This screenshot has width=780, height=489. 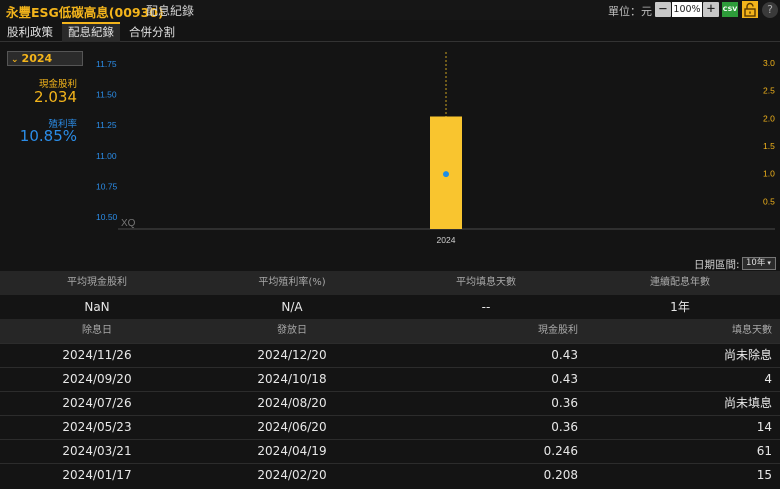 I want to click on table-row: 2024/11/26 2024/12/20 0.43 尚未除息, so click(x=390, y=355).